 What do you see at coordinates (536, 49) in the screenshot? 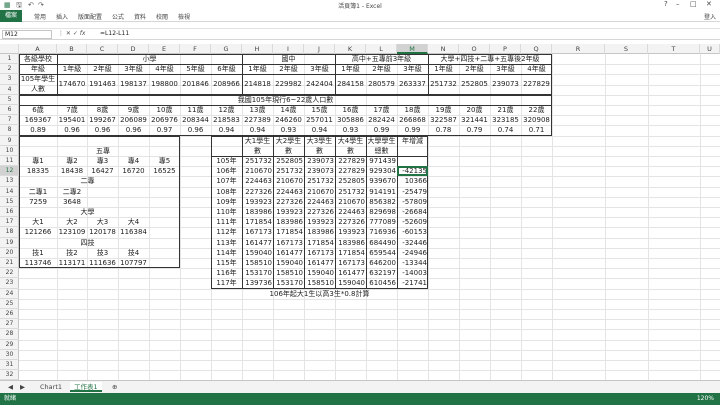
I see `column-header-Q: Q` at bounding box center [536, 49].